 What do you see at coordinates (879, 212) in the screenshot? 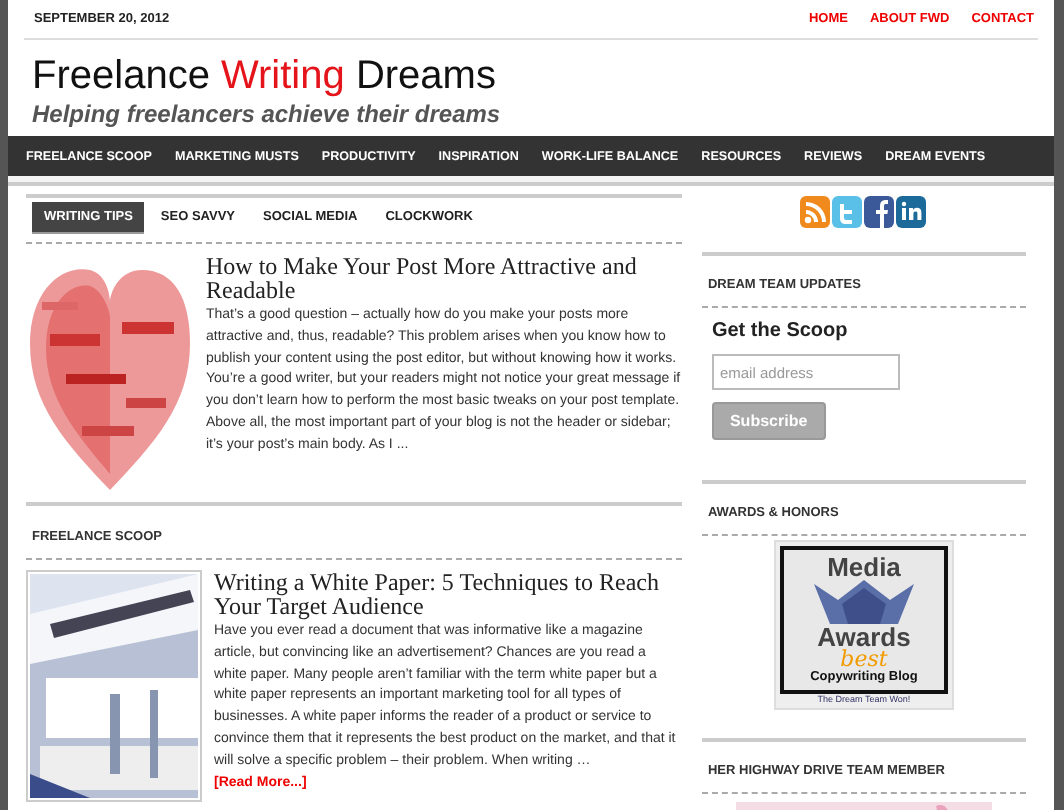
I see `f-letter-icon` at bounding box center [879, 212].